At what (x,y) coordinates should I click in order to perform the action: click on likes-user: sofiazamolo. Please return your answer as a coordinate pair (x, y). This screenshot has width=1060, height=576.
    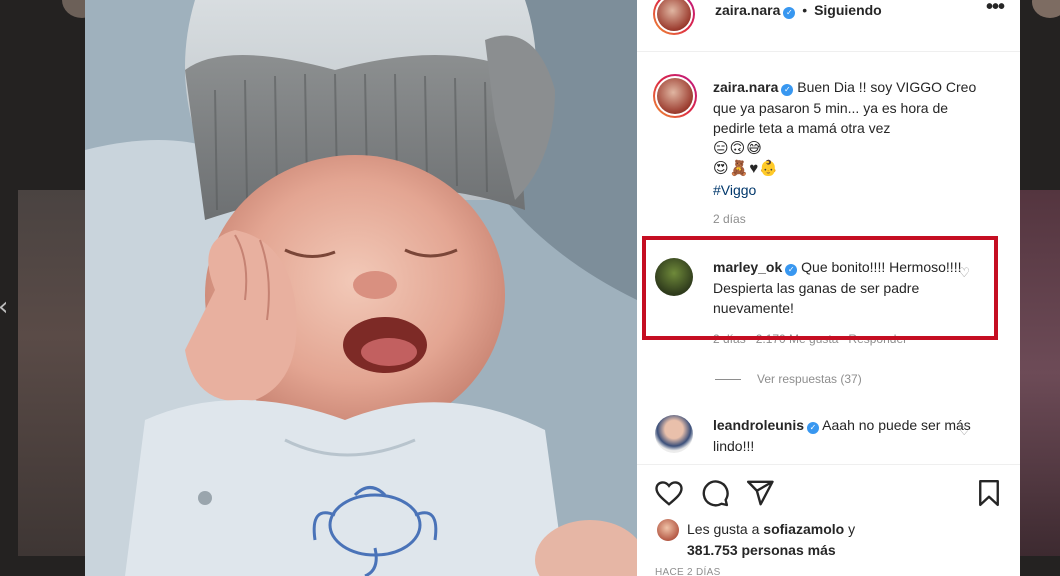
    Looking at the image, I should click on (803, 529).